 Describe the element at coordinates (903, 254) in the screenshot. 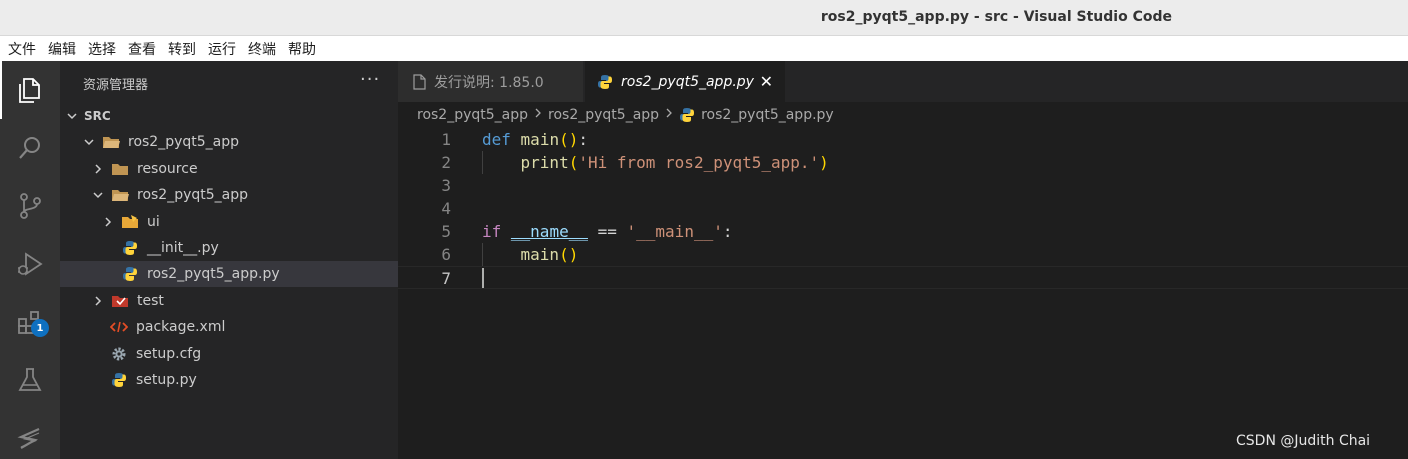

I see `code-line: 6 main()` at that location.